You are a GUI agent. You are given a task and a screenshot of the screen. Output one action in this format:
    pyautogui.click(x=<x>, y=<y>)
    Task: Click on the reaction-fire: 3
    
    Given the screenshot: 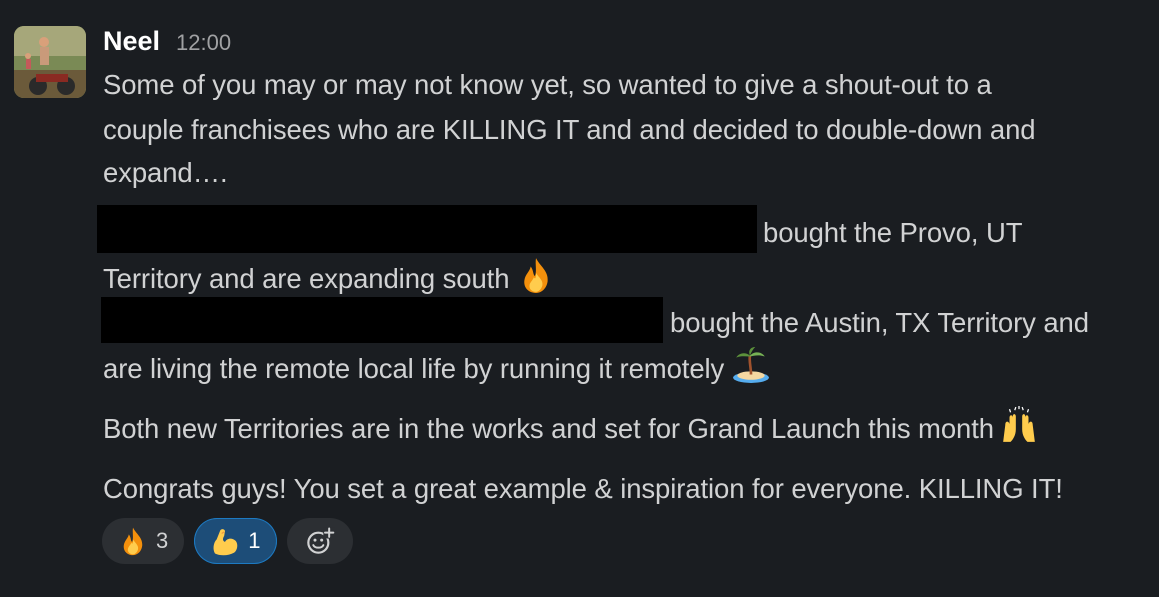 What is the action you would take?
    pyautogui.click(x=143, y=541)
    